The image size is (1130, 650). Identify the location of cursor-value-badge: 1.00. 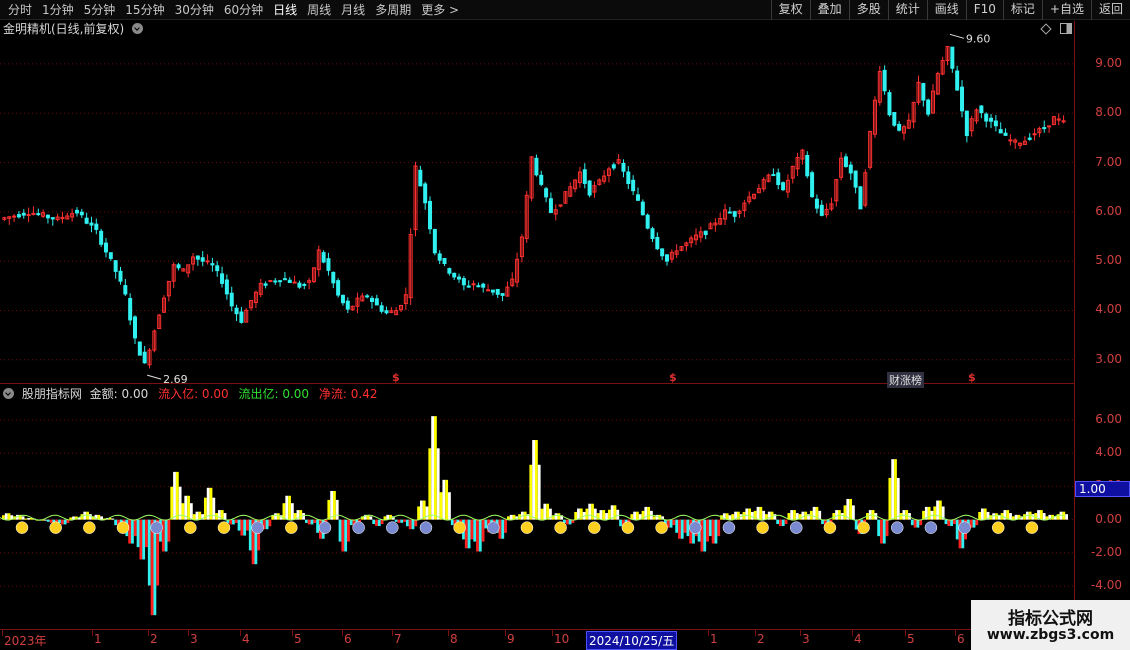
(1102, 489).